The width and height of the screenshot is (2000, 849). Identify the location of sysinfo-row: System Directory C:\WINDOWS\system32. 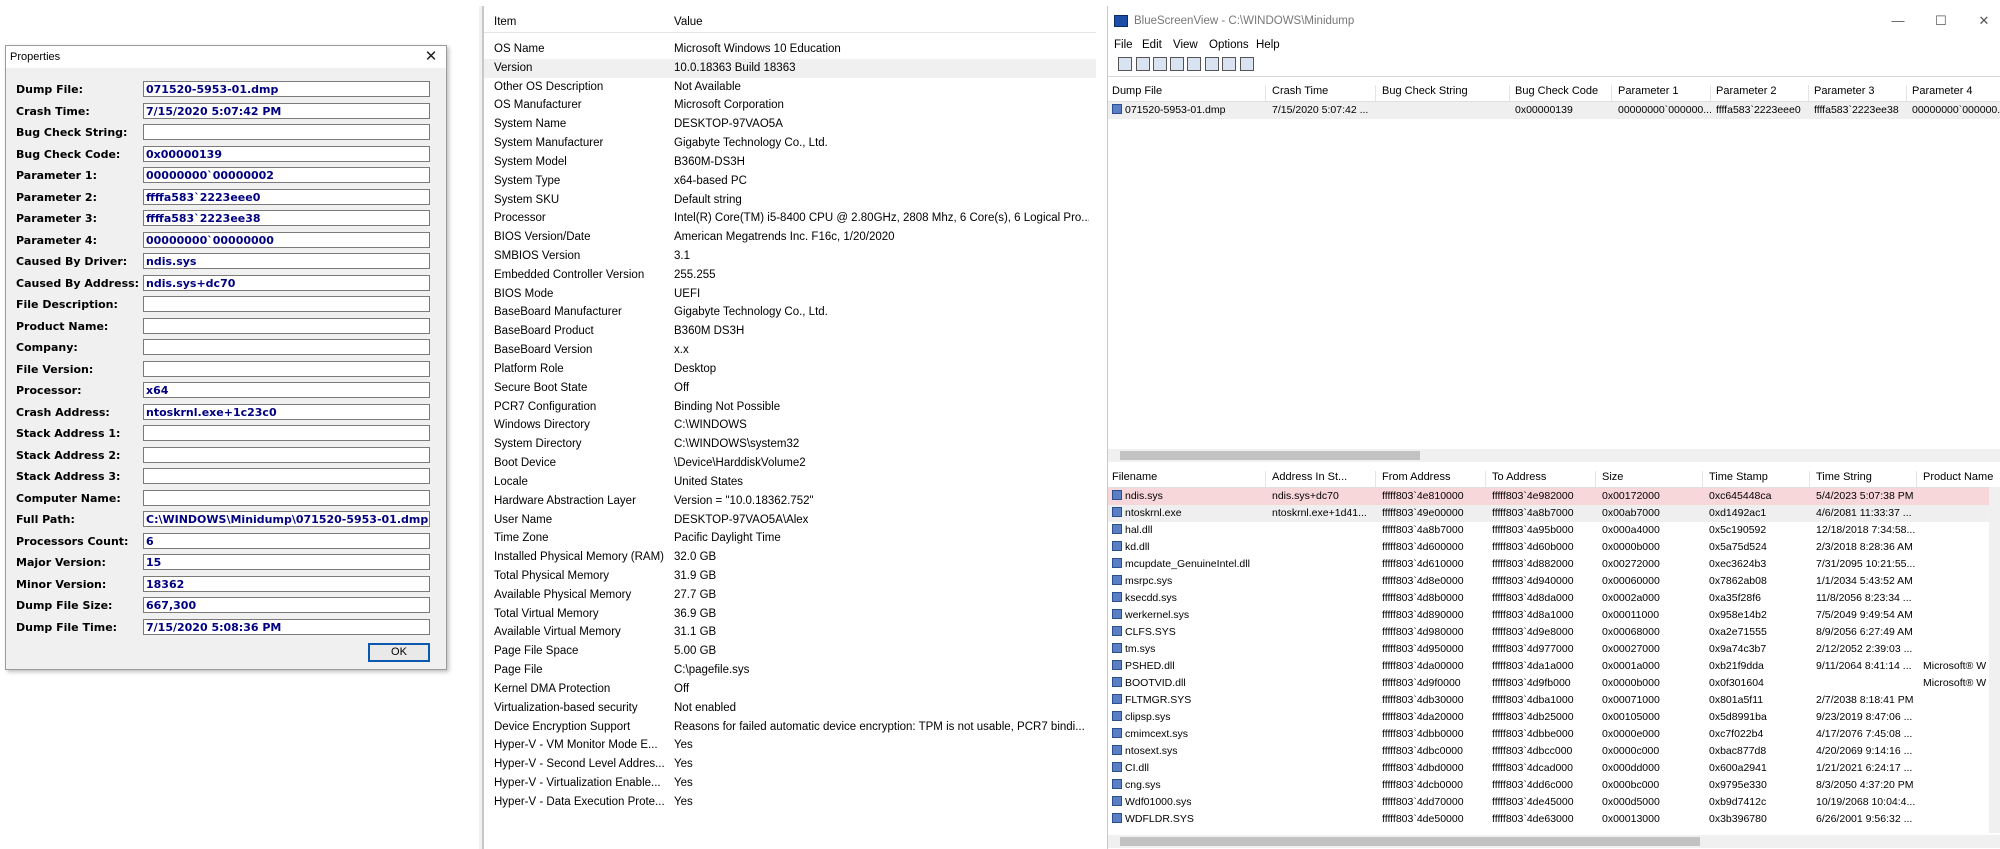
(790, 444).